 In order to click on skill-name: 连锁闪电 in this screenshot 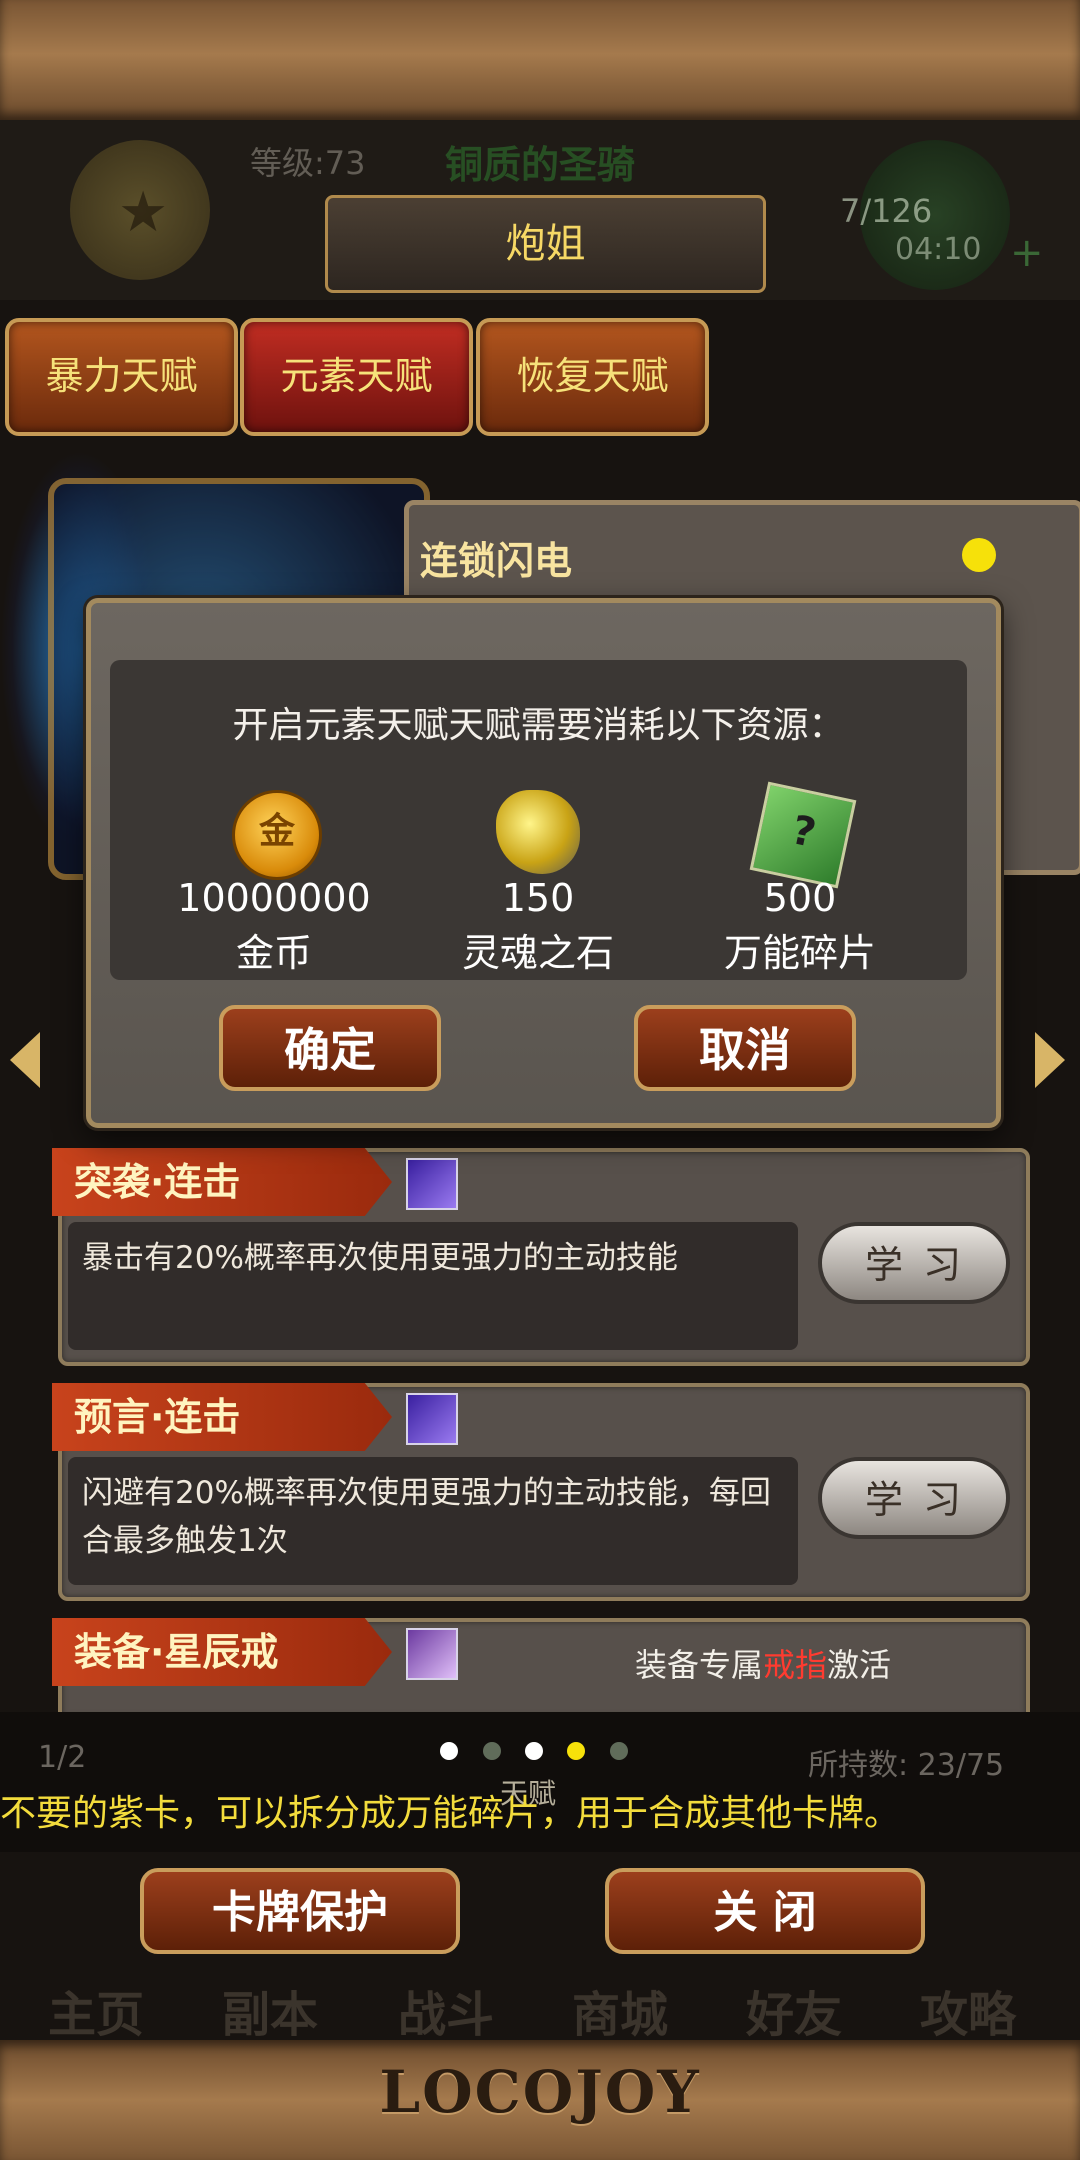, I will do `click(496, 561)`.